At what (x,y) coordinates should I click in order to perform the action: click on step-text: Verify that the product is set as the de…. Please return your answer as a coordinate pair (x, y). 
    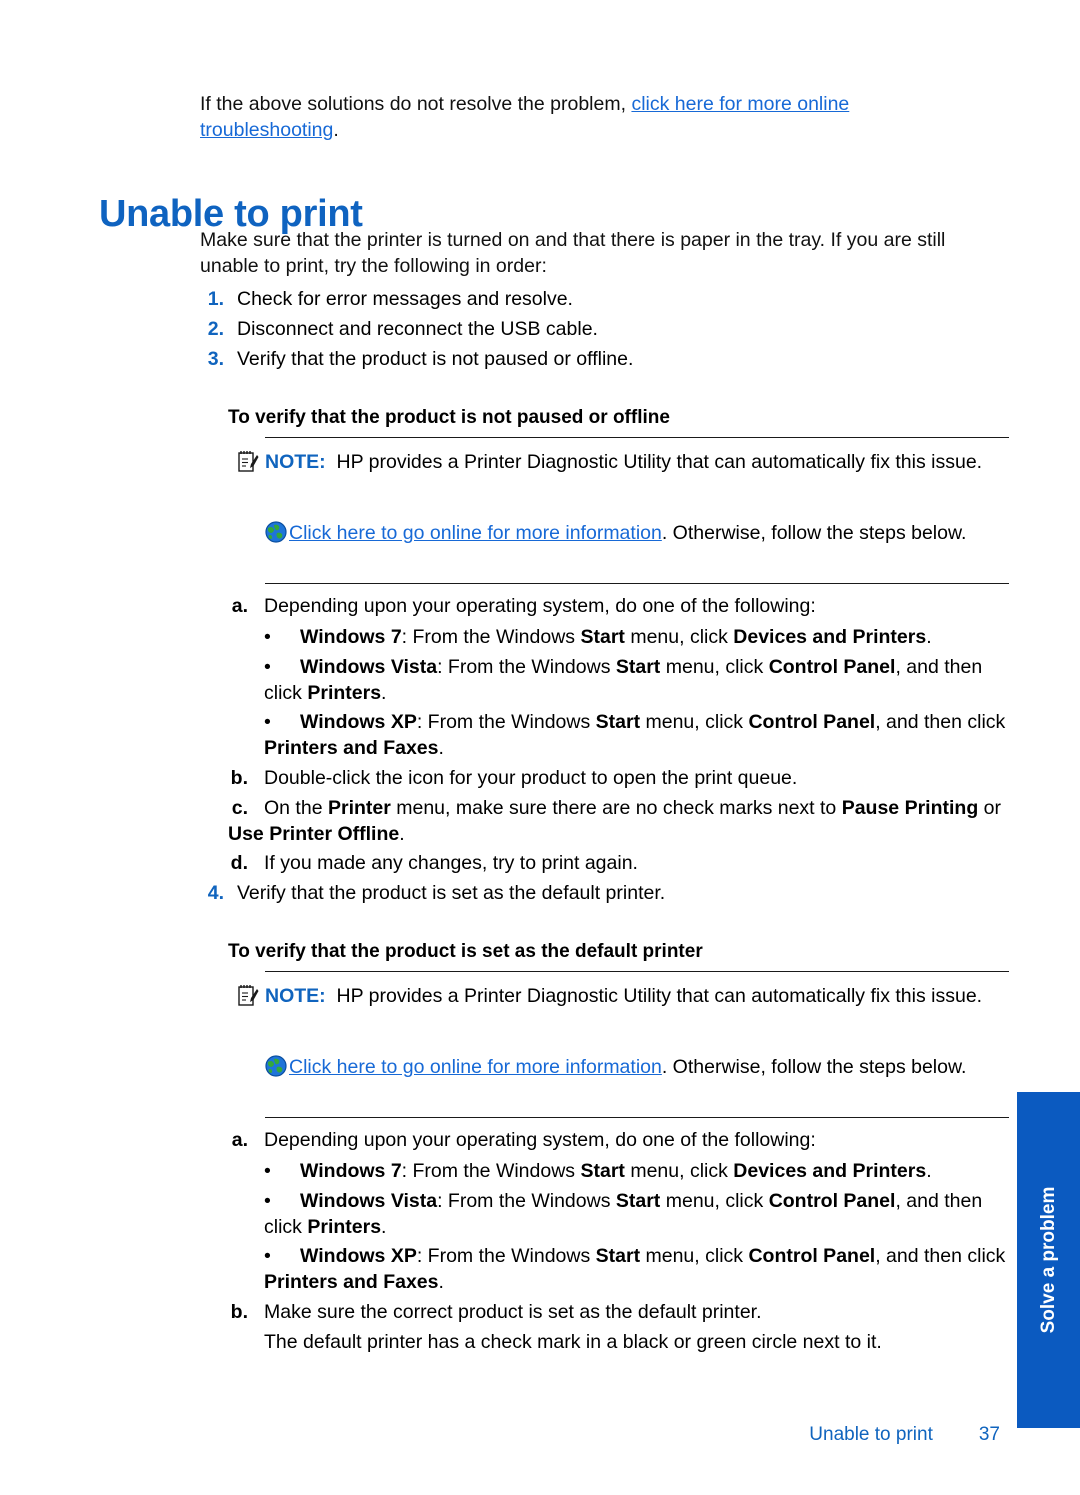
    Looking at the image, I should click on (451, 893).